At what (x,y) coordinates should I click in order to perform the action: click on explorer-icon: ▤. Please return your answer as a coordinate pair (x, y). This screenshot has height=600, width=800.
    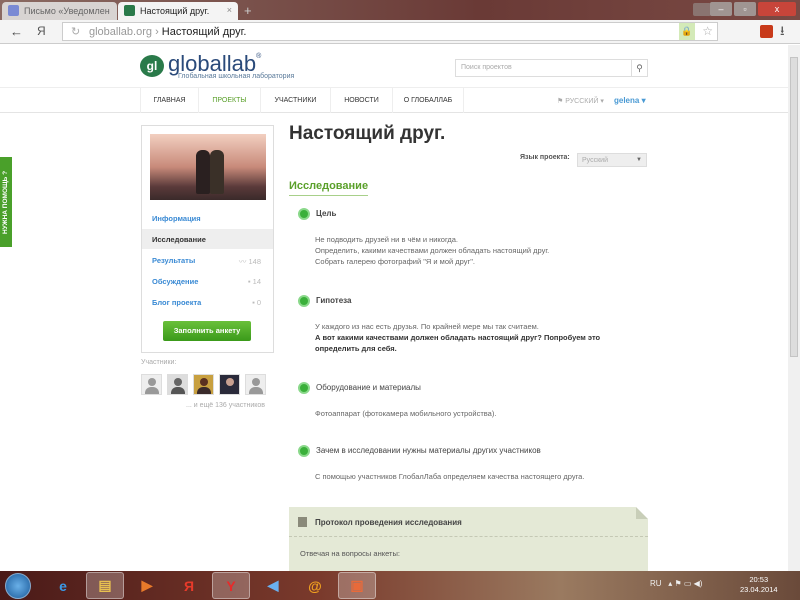
    Looking at the image, I should click on (105, 585).